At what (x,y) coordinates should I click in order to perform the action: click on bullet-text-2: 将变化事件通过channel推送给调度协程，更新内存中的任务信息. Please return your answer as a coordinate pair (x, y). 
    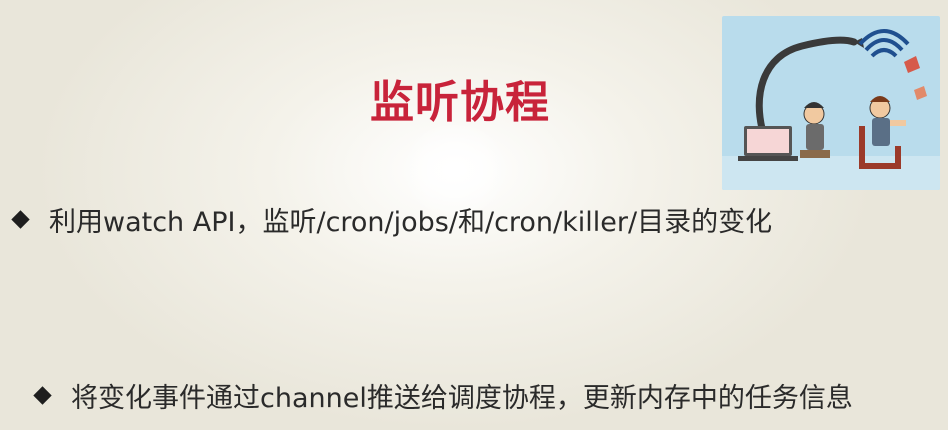
    Looking at the image, I should click on (462, 398).